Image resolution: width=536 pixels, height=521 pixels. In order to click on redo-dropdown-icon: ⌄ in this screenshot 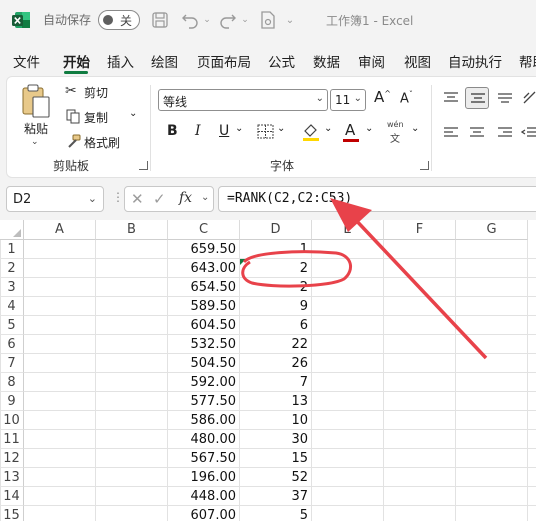, I will do `click(245, 20)`.